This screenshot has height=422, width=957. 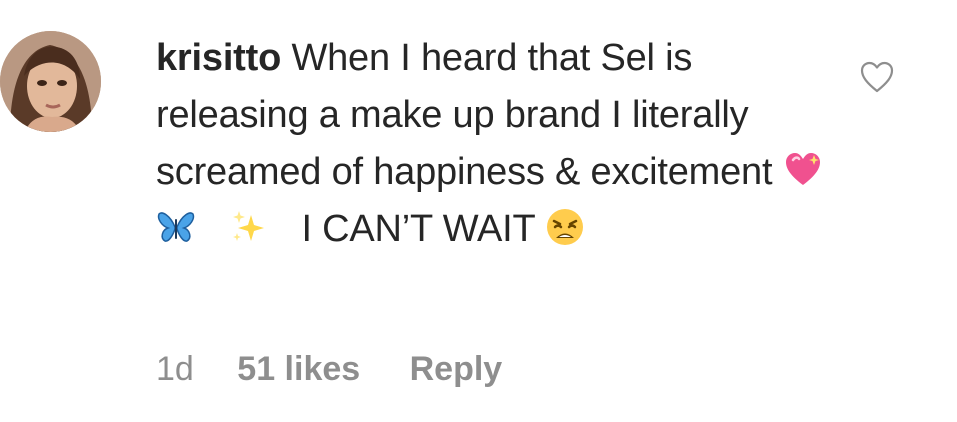 I want to click on avatar-image, so click(x=50, y=81).